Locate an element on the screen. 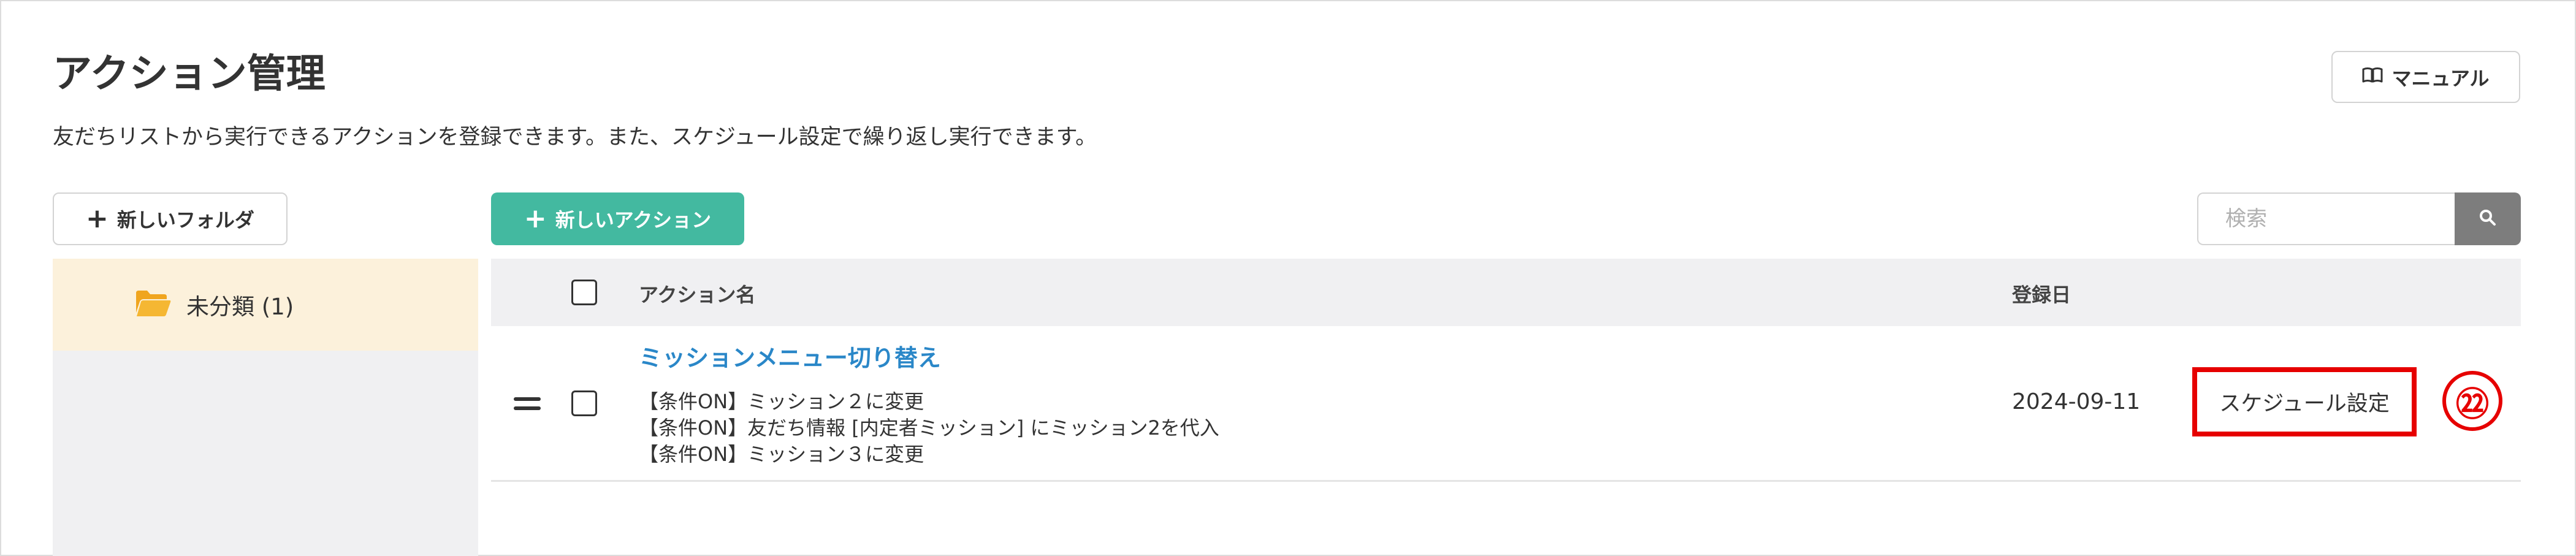  search-button is located at coordinates (2488, 219).